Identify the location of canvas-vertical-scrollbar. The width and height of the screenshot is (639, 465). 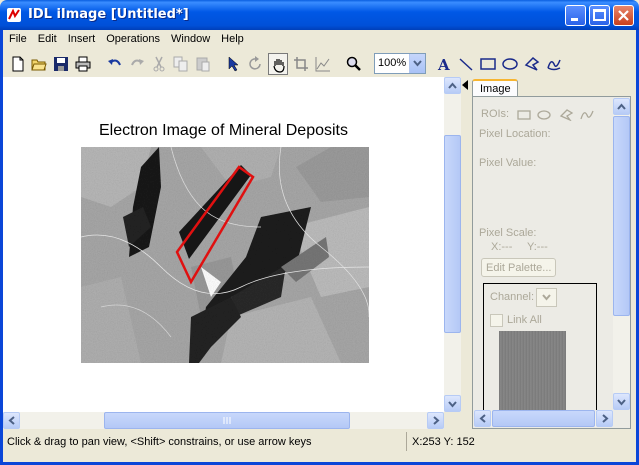
(452, 244).